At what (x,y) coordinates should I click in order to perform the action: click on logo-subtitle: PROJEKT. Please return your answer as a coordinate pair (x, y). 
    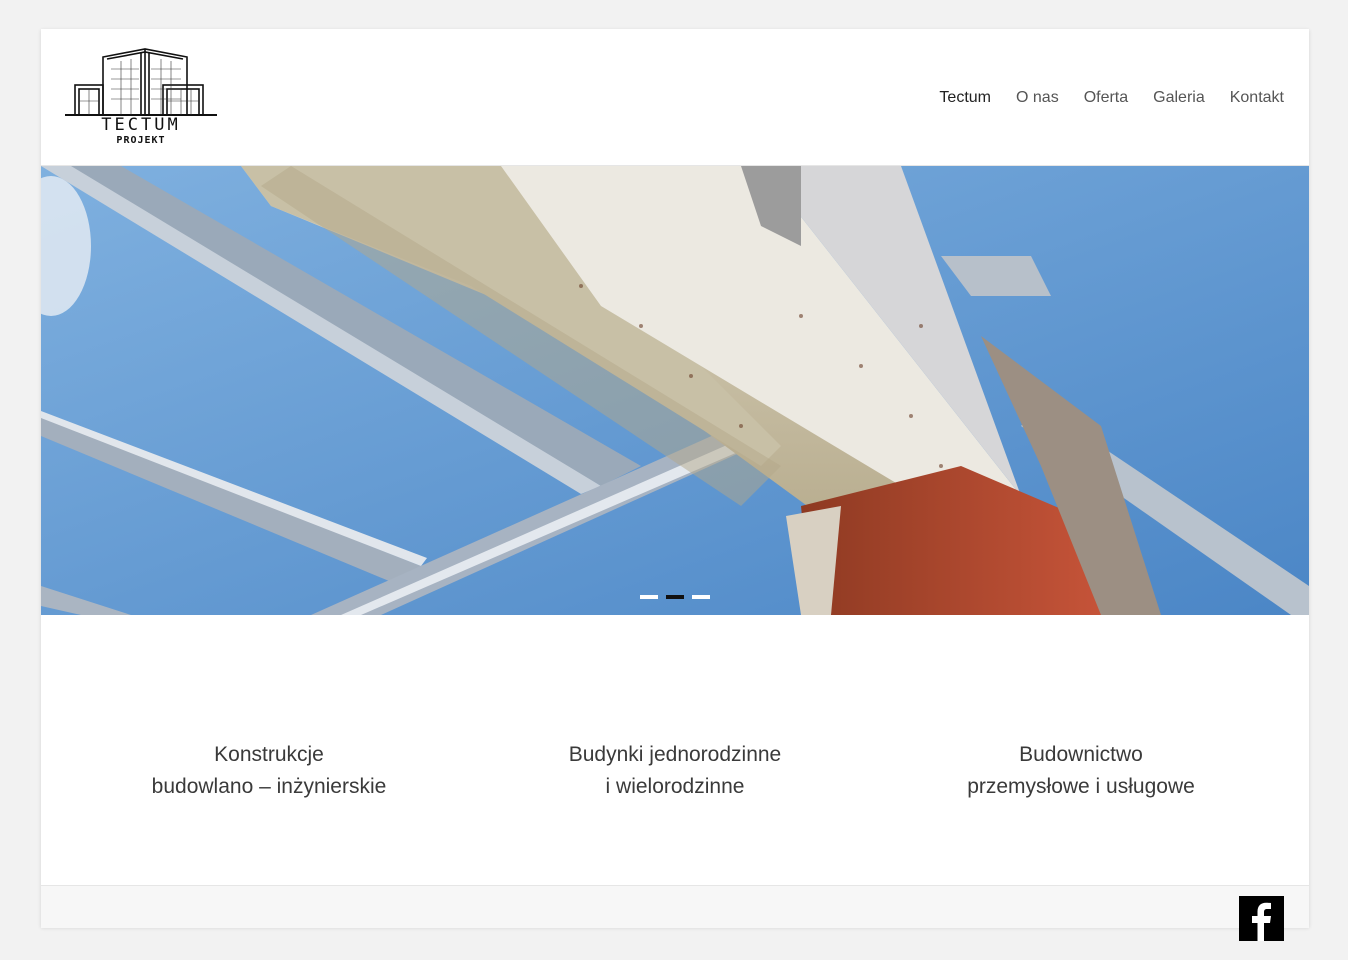
    Looking at the image, I should click on (141, 140).